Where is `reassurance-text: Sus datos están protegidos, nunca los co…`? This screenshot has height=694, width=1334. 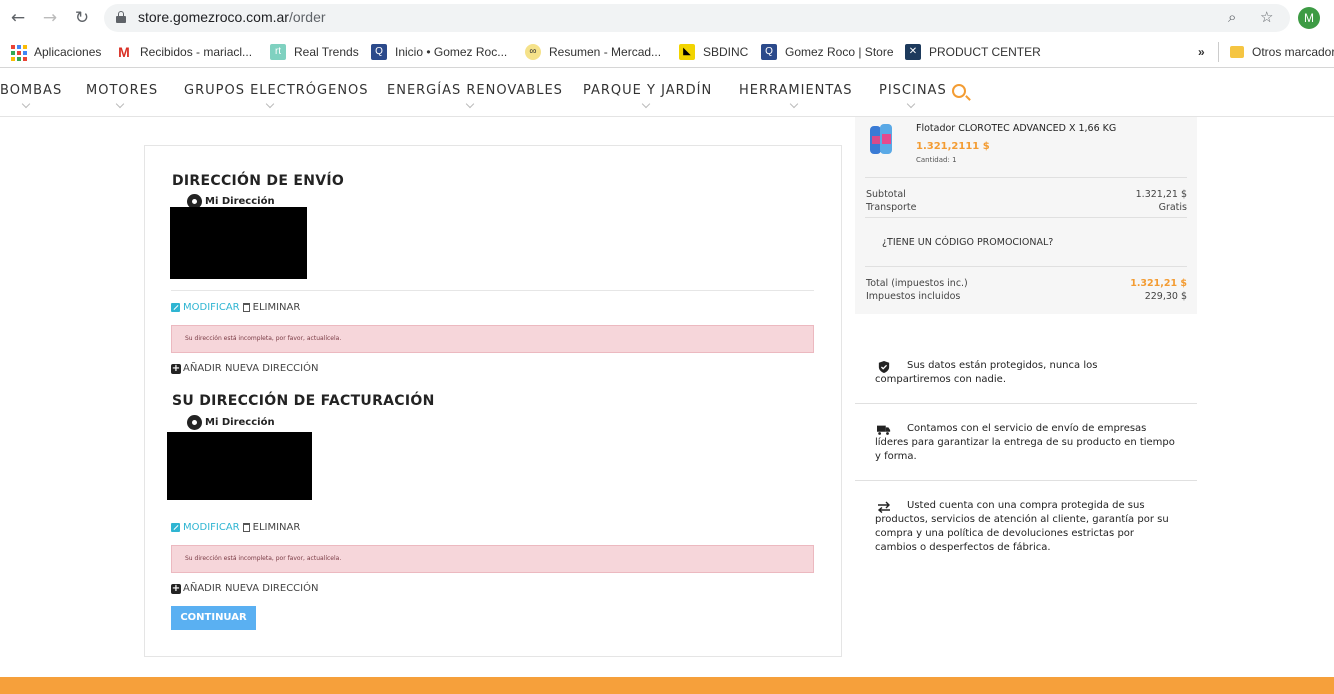
reassurance-text: Sus datos están protegidos, nunca los co… is located at coordinates (986, 372).